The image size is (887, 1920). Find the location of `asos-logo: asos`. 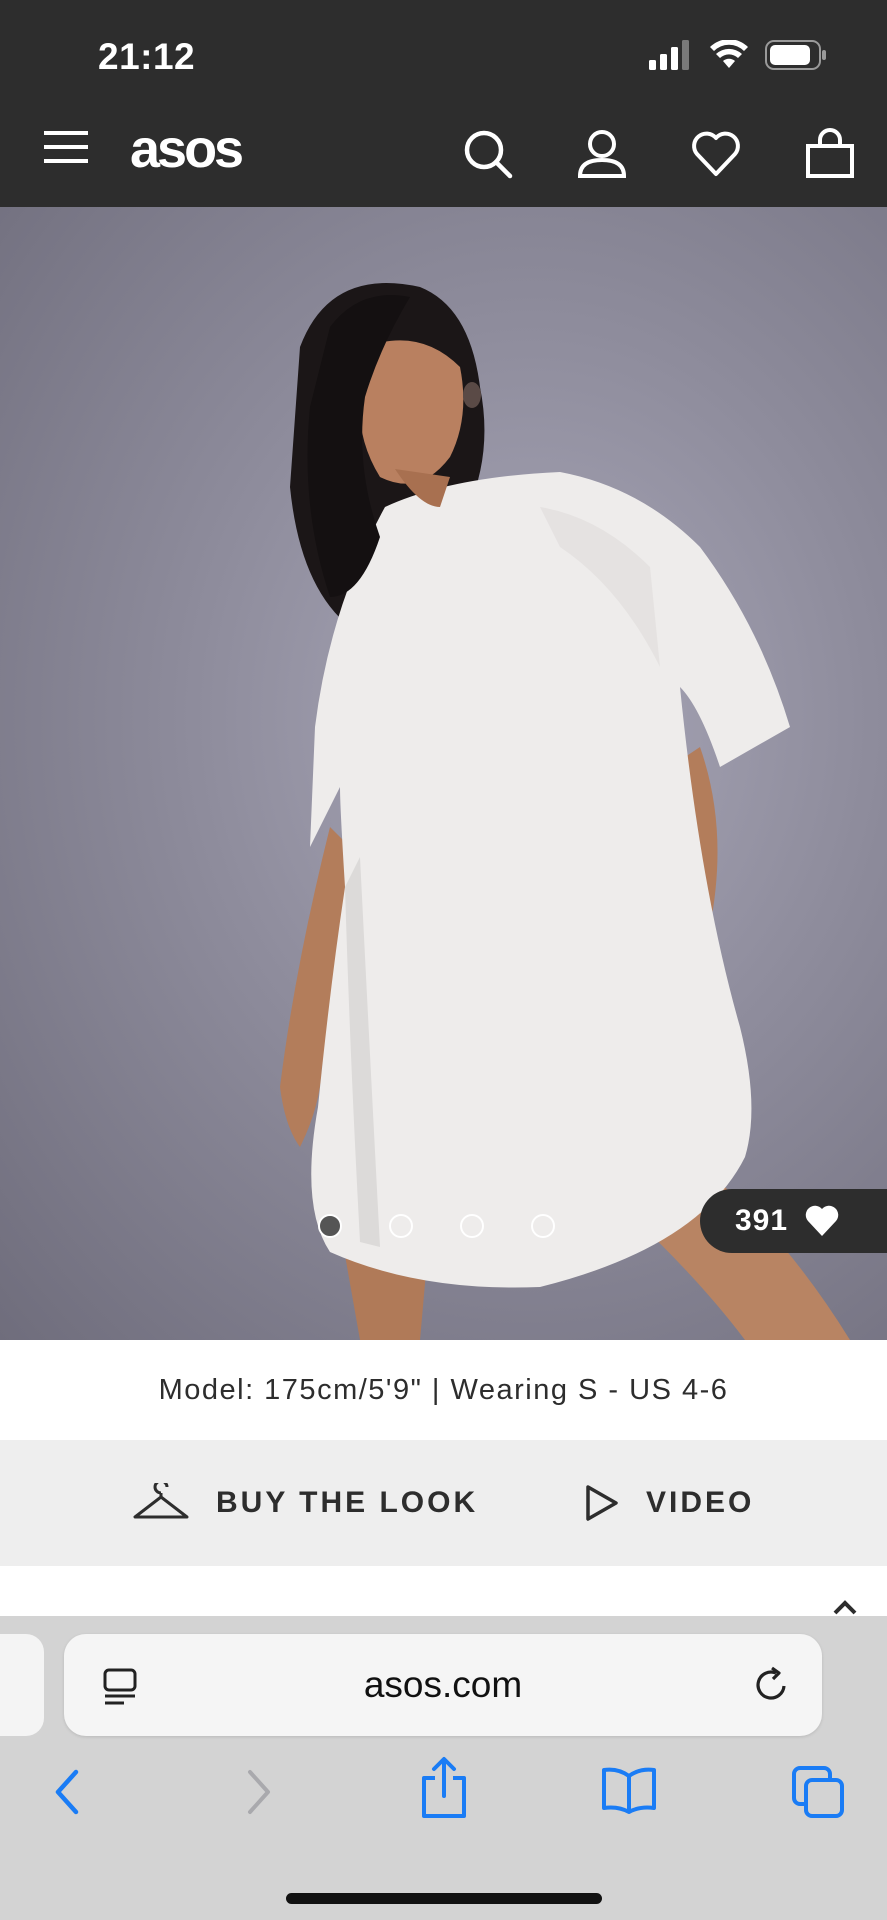

asos-logo: asos is located at coordinates (187, 149).